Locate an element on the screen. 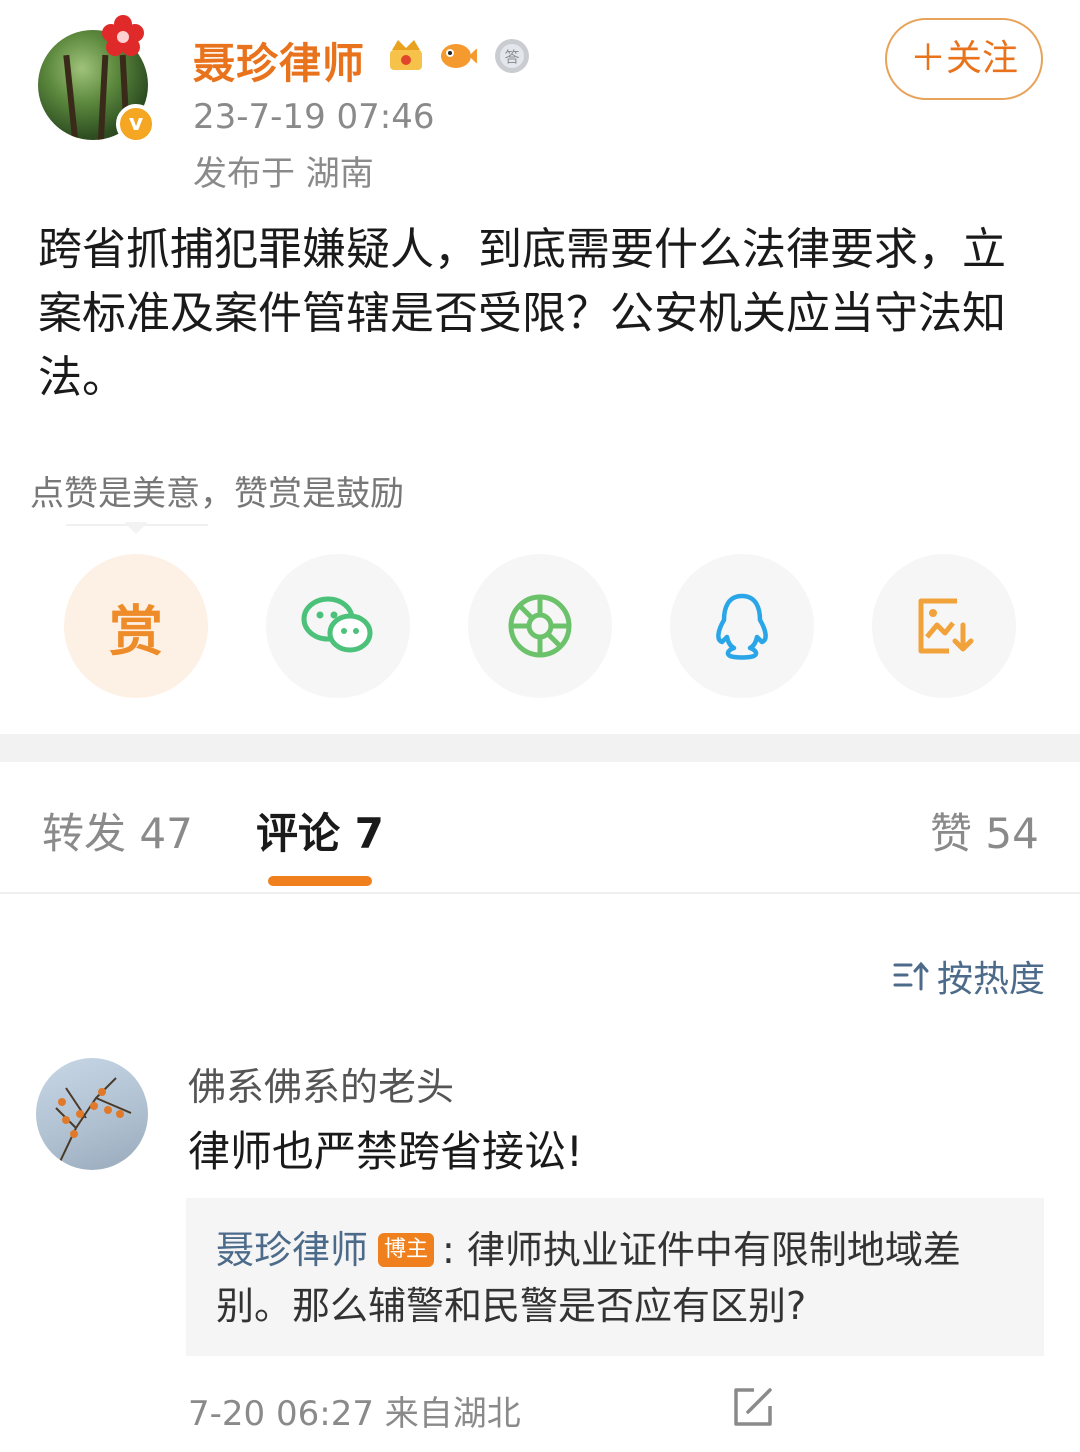 The height and width of the screenshot is (1452, 1080). wechat-icon is located at coordinates (337, 624).